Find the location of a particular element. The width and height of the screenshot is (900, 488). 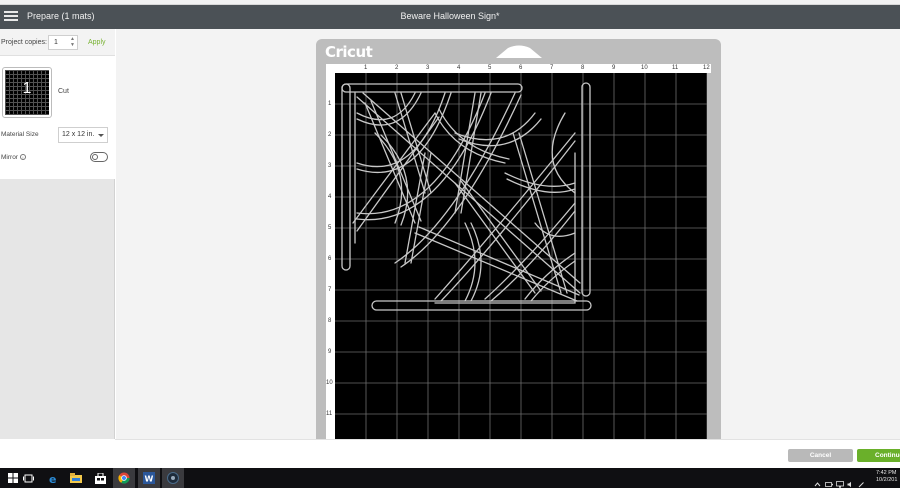

ruler-left-label: 3 is located at coordinates (330, 166).